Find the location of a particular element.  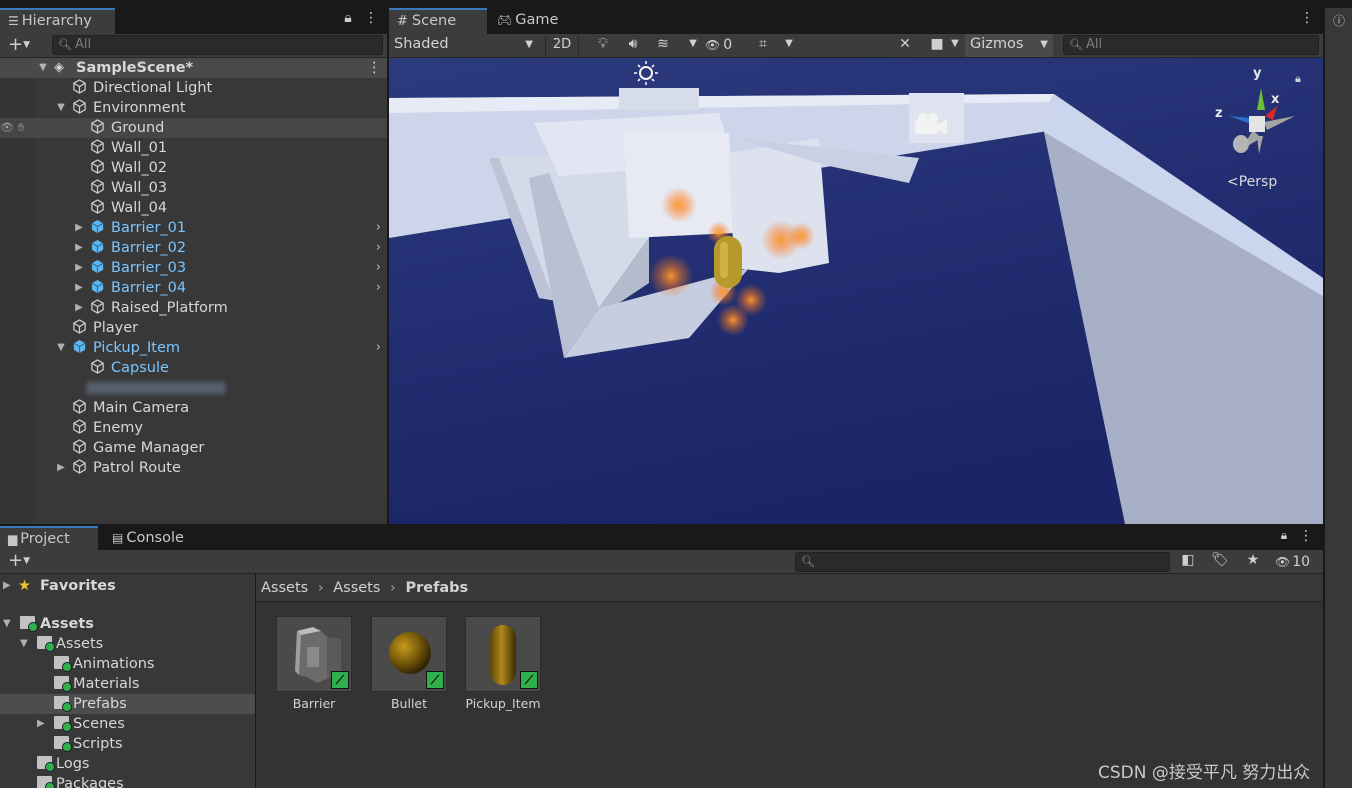

hierarchy-item-selected: 👁︎ ✋︎ Ground is located at coordinates (193, 128).